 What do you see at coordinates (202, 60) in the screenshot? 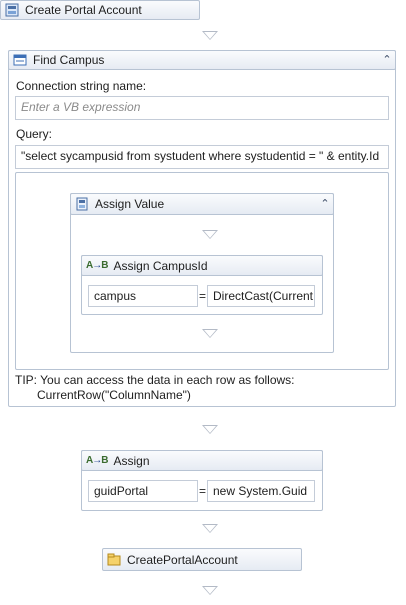
I see `find-campus-header: Find Campus` at bounding box center [202, 60].